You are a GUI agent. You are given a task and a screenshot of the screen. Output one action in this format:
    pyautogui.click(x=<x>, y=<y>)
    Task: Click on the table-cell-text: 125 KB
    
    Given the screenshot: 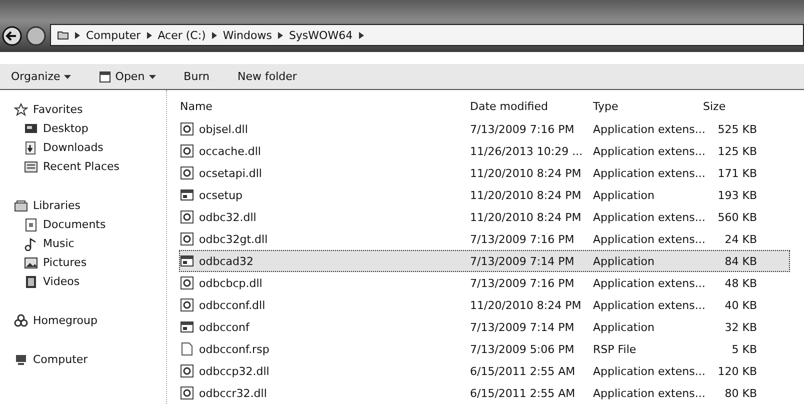 What is the action you would take?
    pyautogui.click(x=736, y=151)
    